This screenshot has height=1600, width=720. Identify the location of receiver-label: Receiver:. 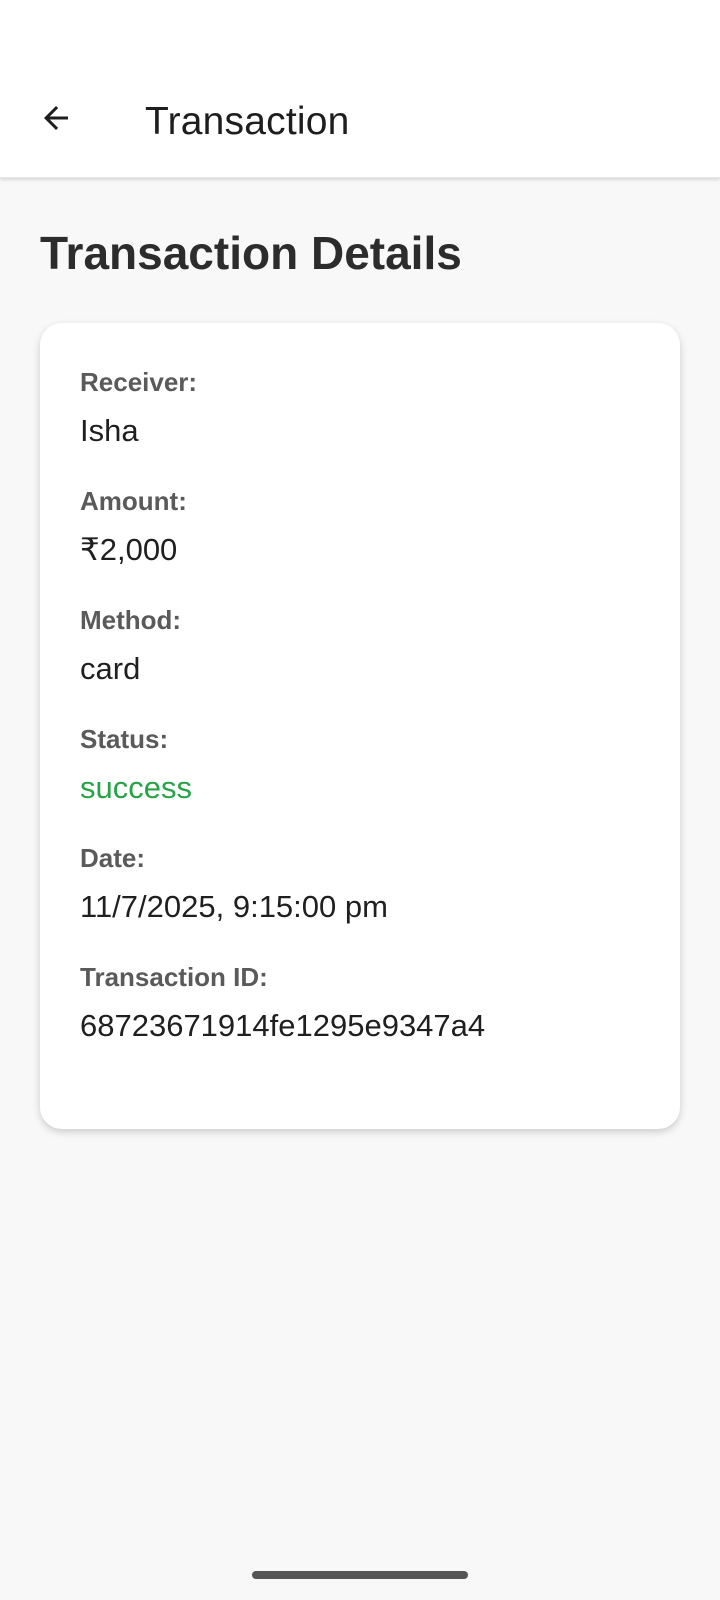
(139, 382).